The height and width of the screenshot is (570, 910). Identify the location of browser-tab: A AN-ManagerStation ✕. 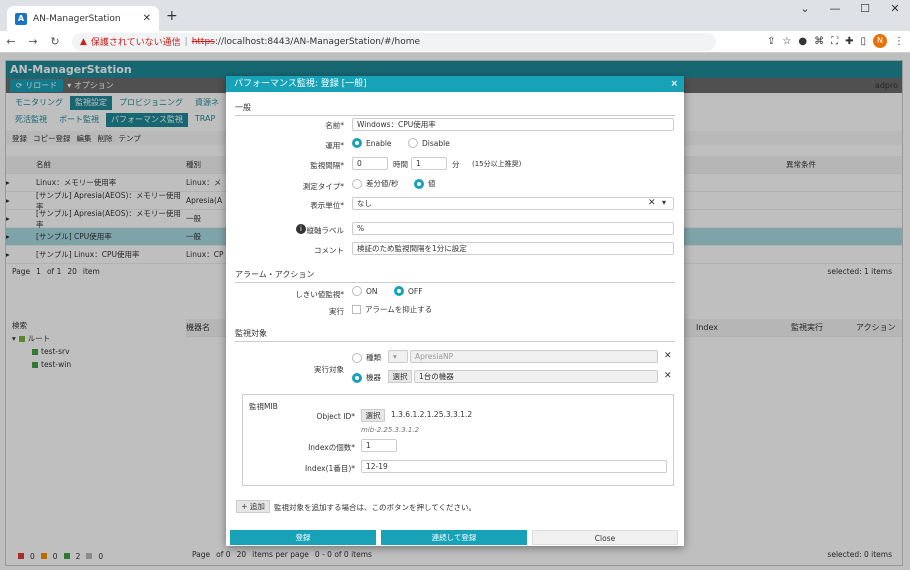
(83, 18).